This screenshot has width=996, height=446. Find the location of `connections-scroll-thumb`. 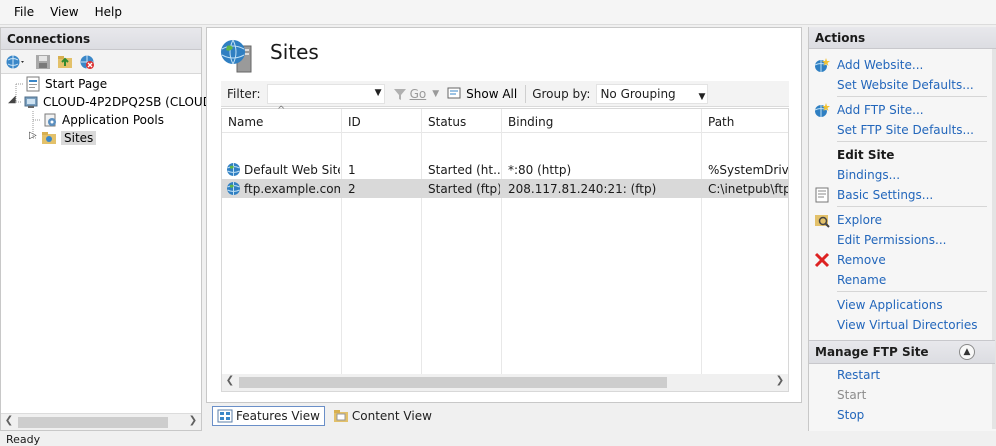

connections-scroll-thumb is located at coordinates (93, 422).